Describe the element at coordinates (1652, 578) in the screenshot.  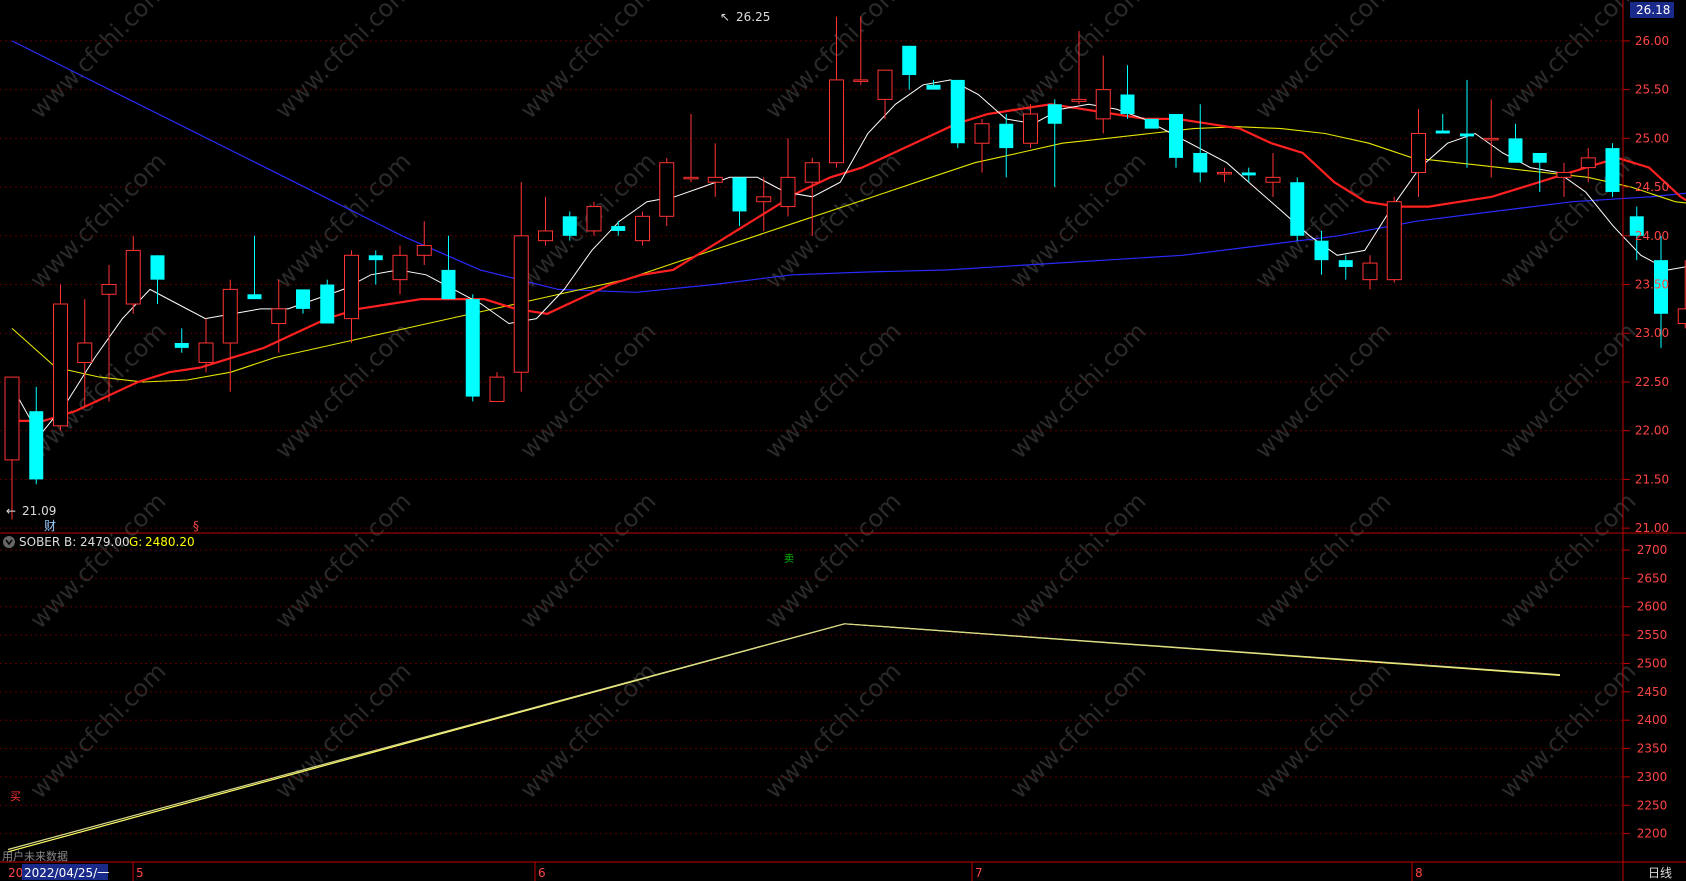
I see `indicator-tick-label: 2650` at that location.